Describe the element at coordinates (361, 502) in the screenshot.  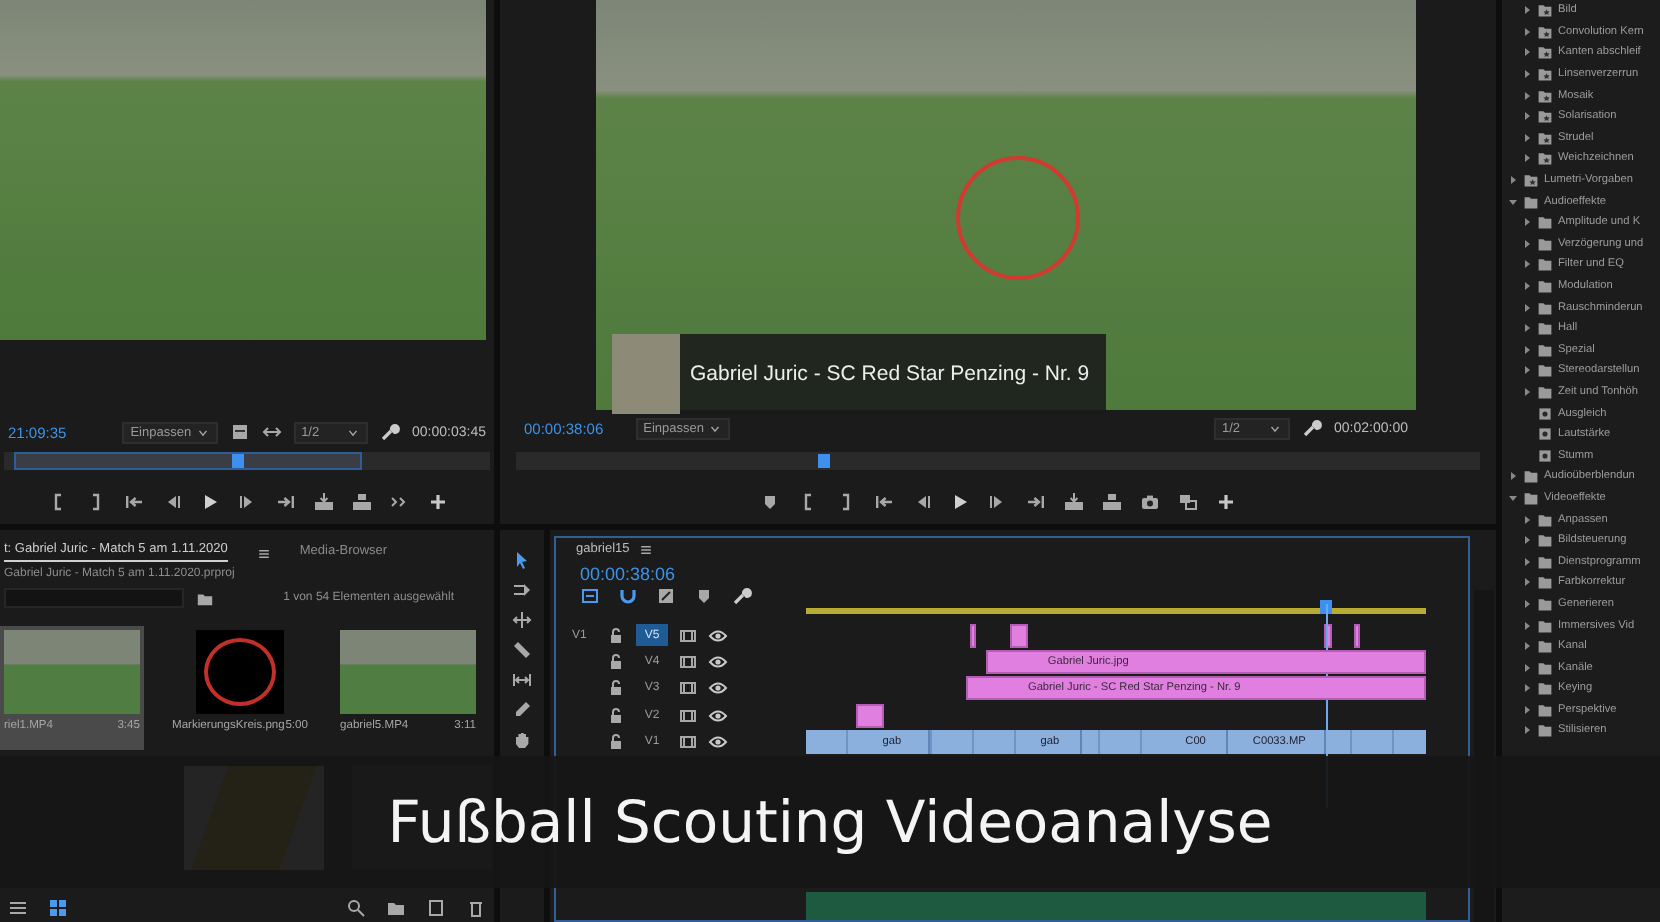
I see `overwrite-icon` at that location.